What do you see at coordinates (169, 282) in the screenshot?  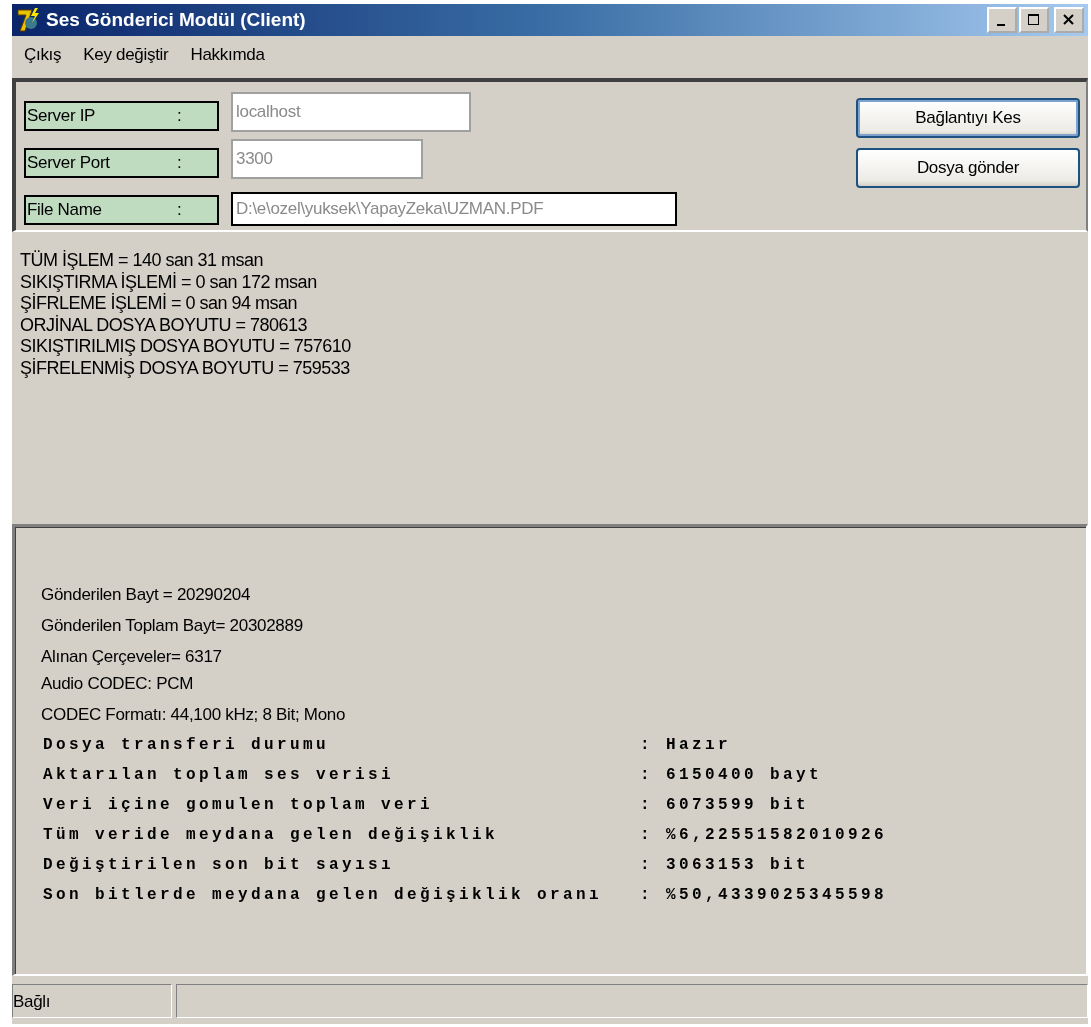 I see `stat-line: SIKIŞTIRMA İŞLEMİ = 0 san 172 msan` at bounding box center [169, 282].